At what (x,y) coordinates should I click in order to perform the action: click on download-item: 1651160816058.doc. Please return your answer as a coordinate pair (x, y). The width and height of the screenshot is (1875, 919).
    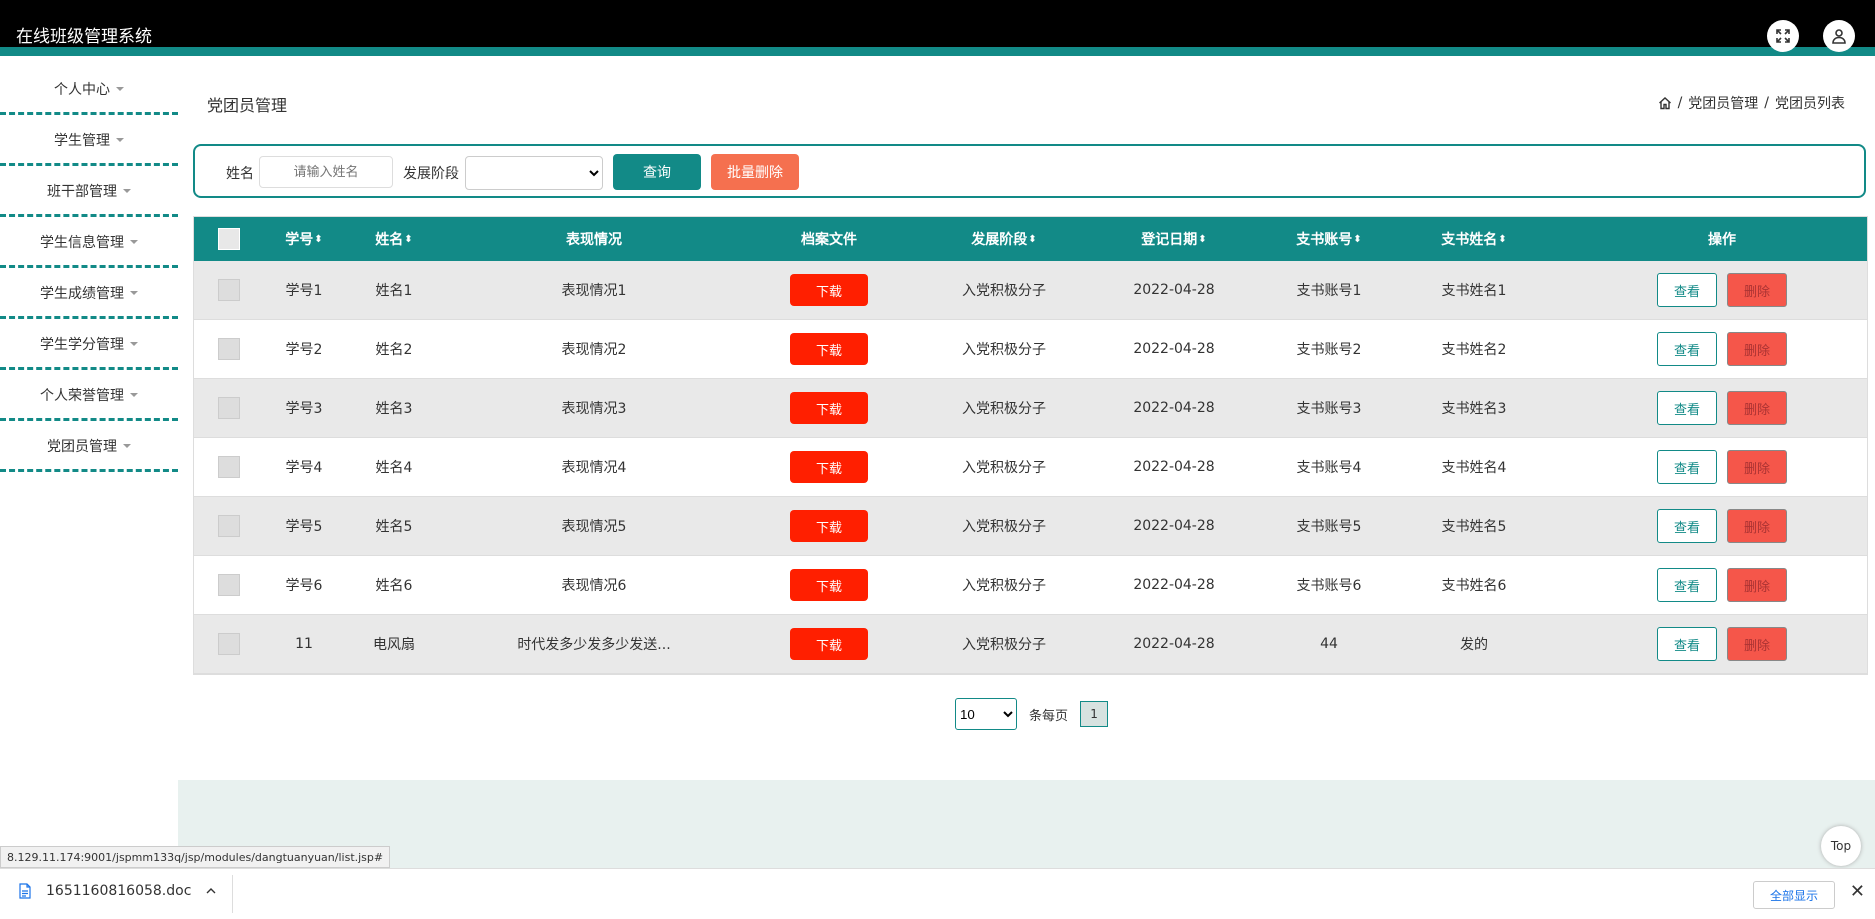
    Looking at the image, I should click on (117, 891).